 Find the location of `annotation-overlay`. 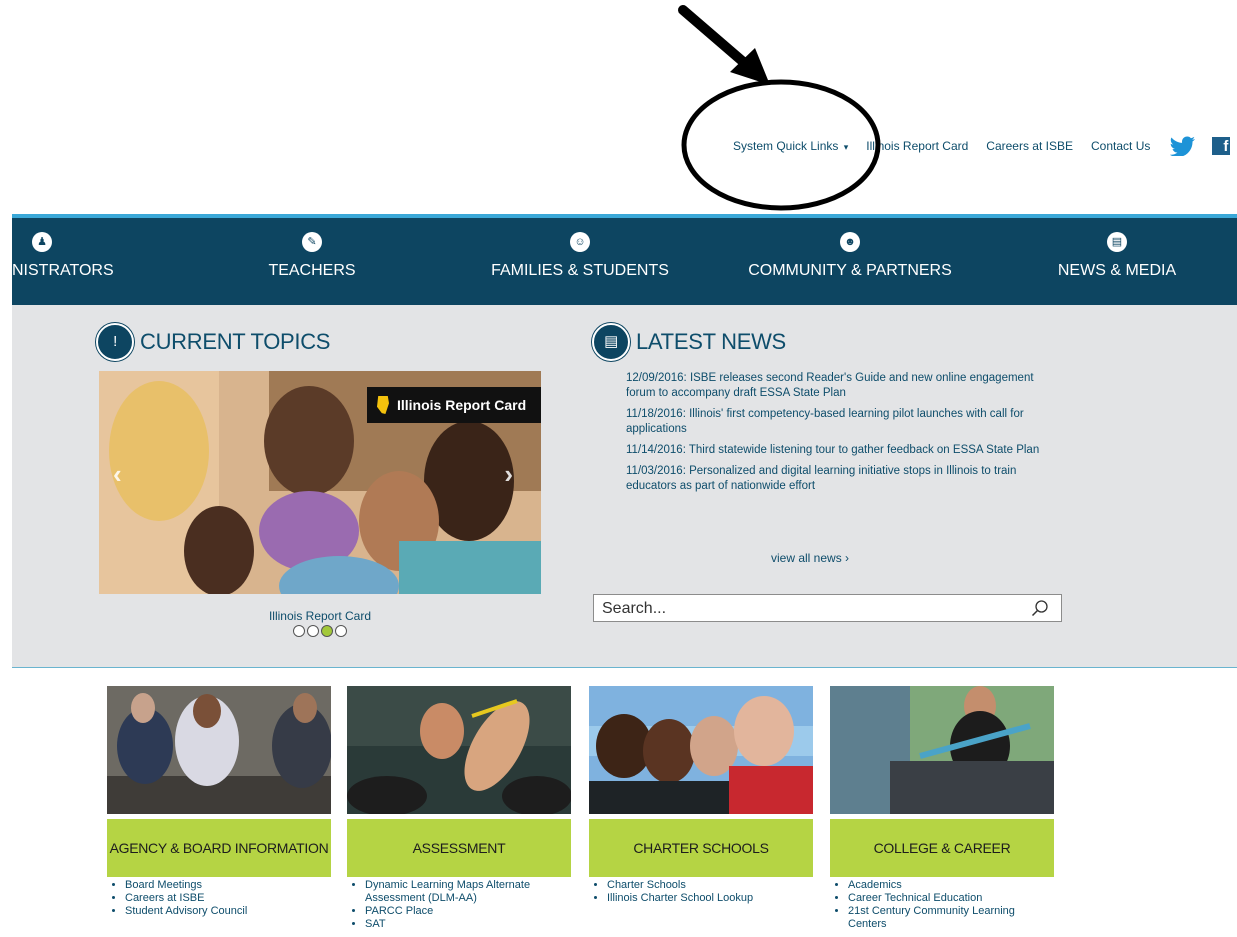

annotation-overlay is located at coordinates (779, 108).